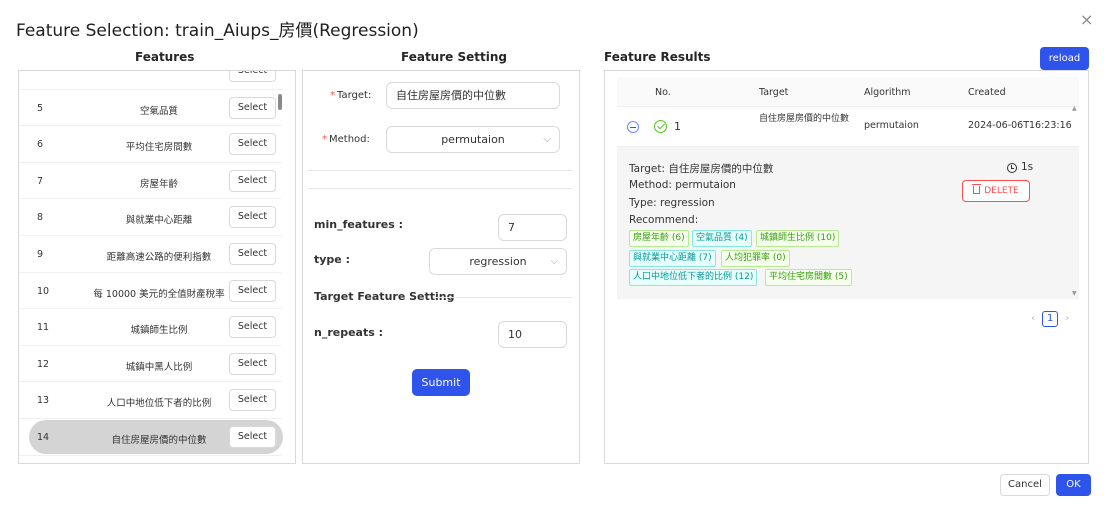 This screenshot has width=1104, height=505. I want to click on feature-setting-heading: Feature Setting, so click(454, 57).